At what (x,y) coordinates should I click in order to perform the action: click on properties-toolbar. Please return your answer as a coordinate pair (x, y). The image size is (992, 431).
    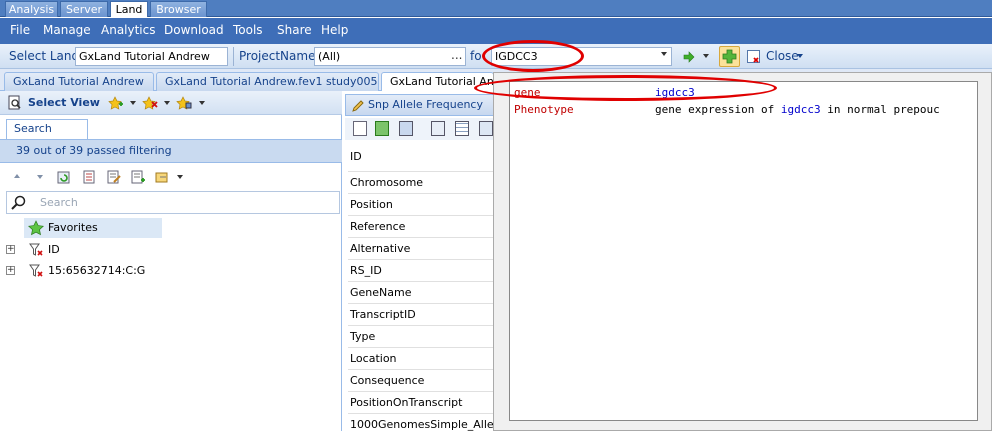
    Looking at the image, I should click on (420, 129).